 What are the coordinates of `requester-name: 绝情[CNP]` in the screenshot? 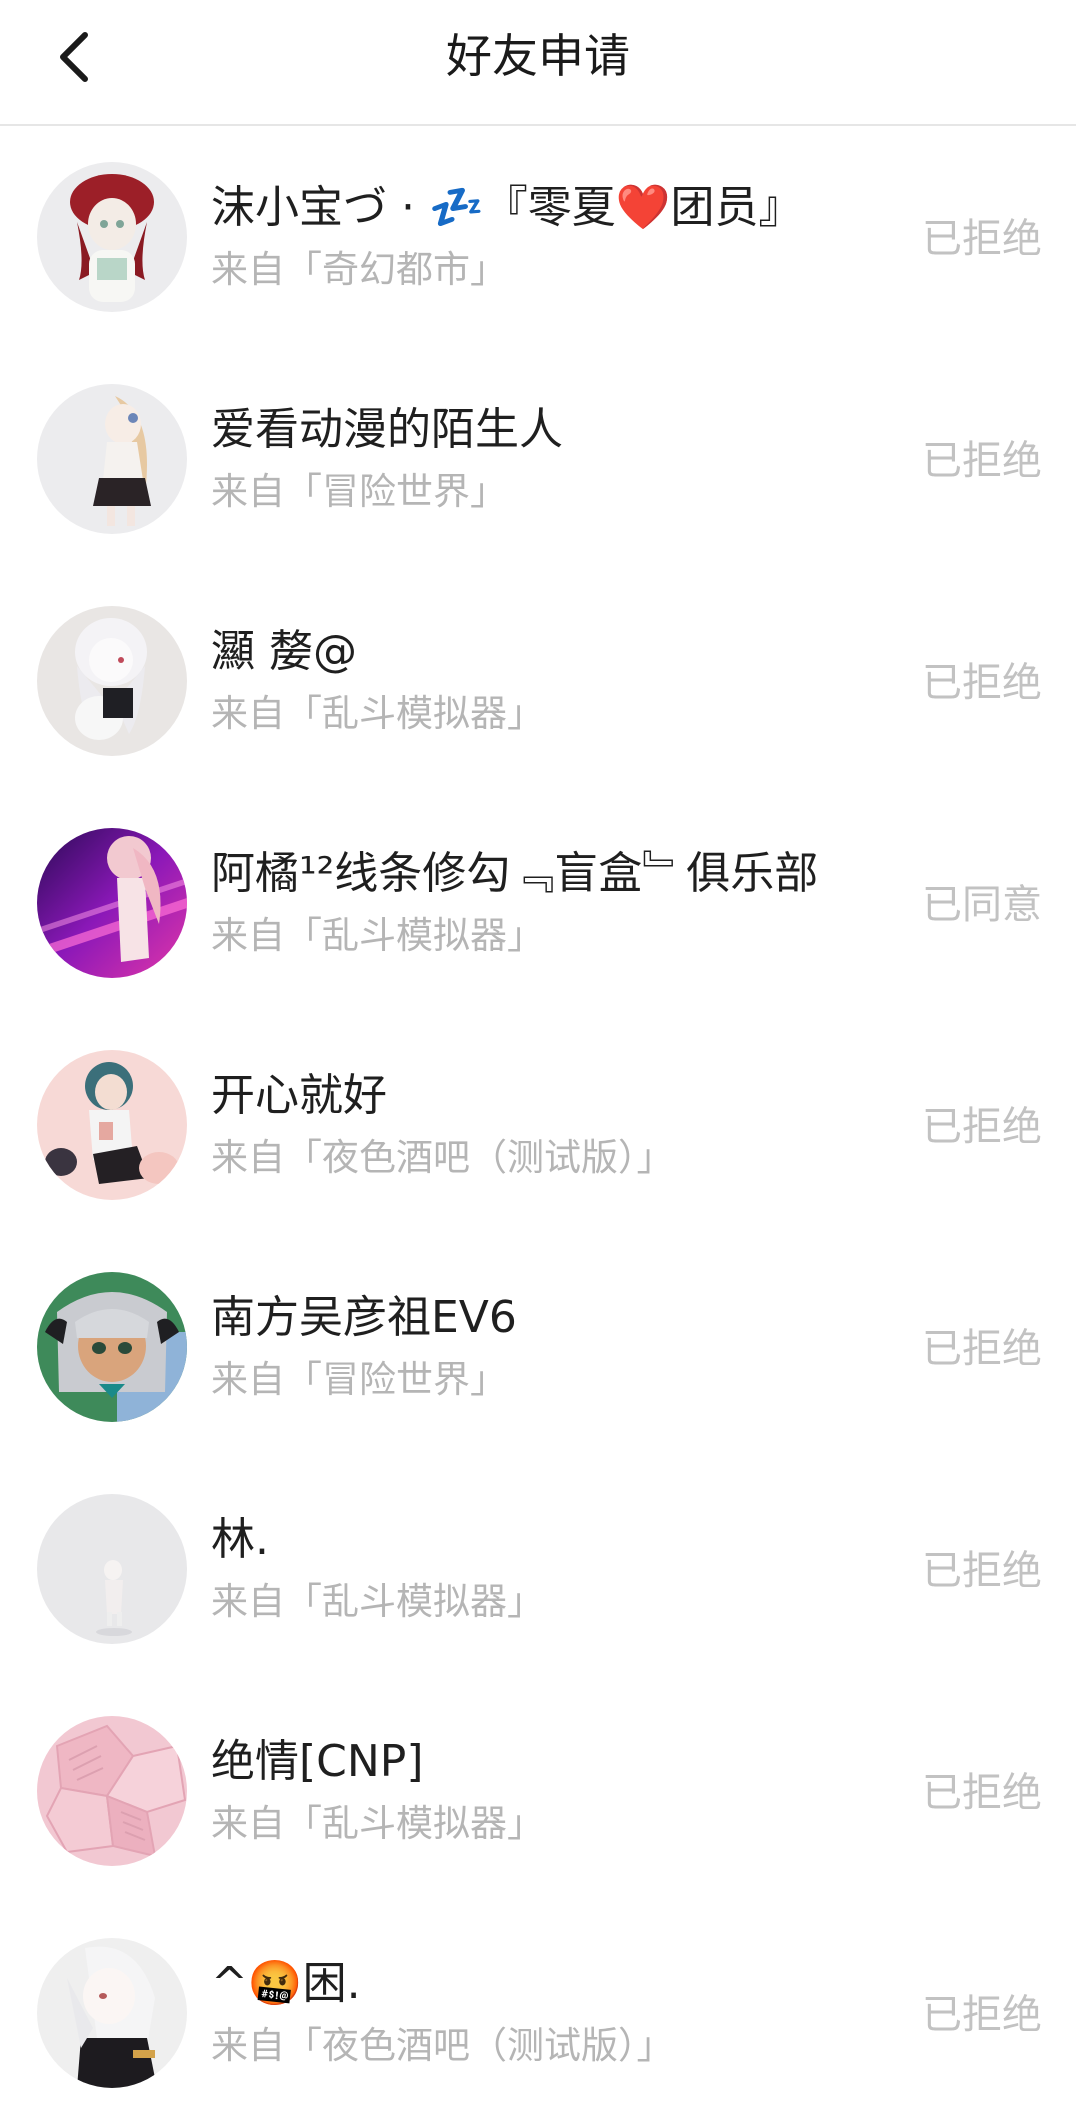 It's located at (317, 1761).